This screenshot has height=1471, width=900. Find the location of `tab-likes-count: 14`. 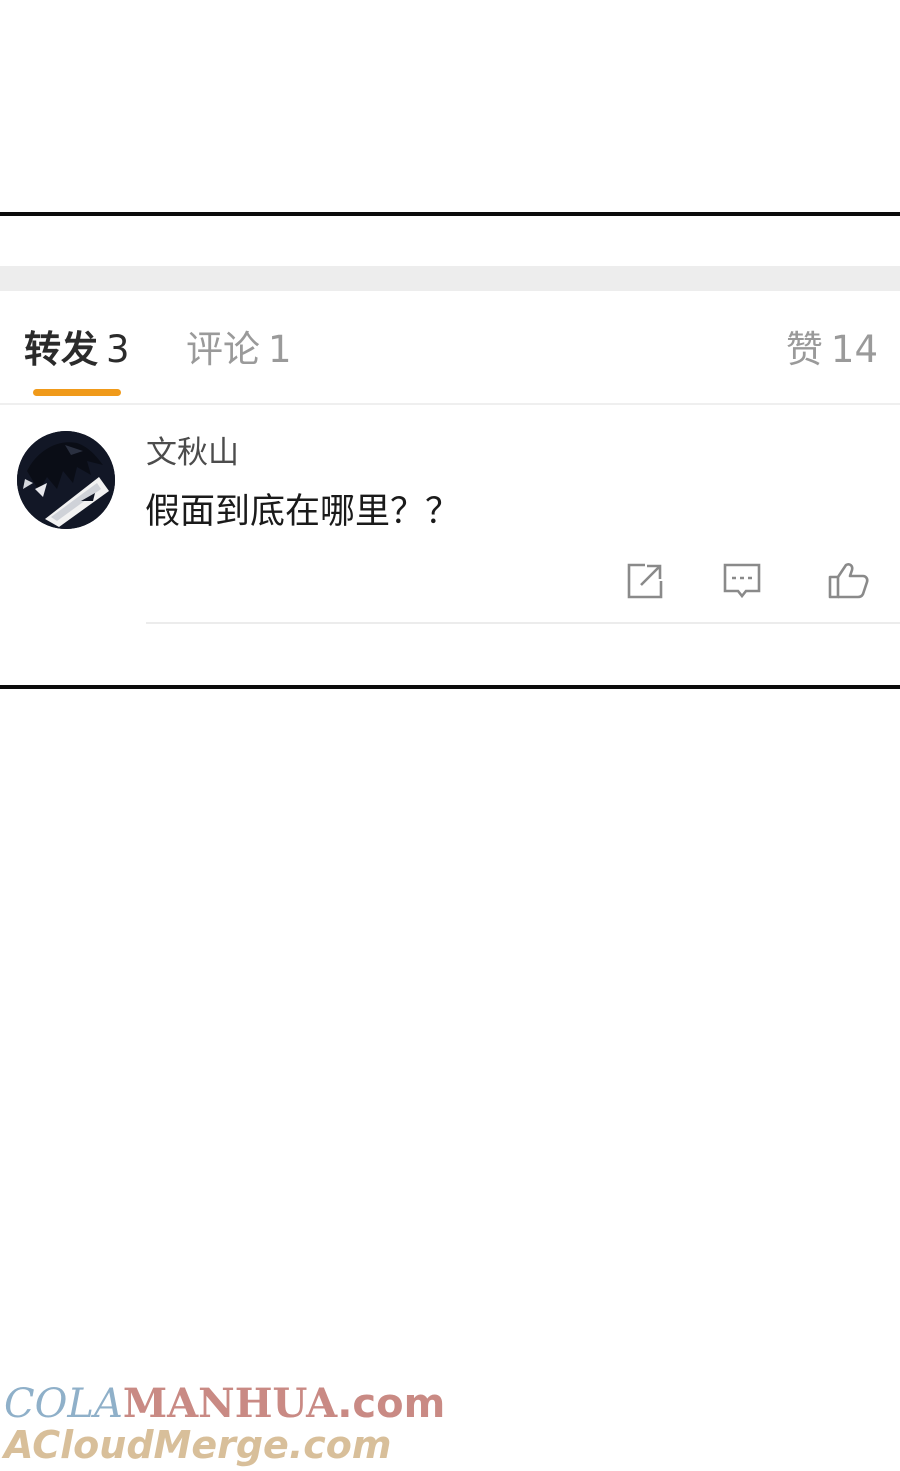

tab-likes-count: 14 is located at coordinates (854, 349).